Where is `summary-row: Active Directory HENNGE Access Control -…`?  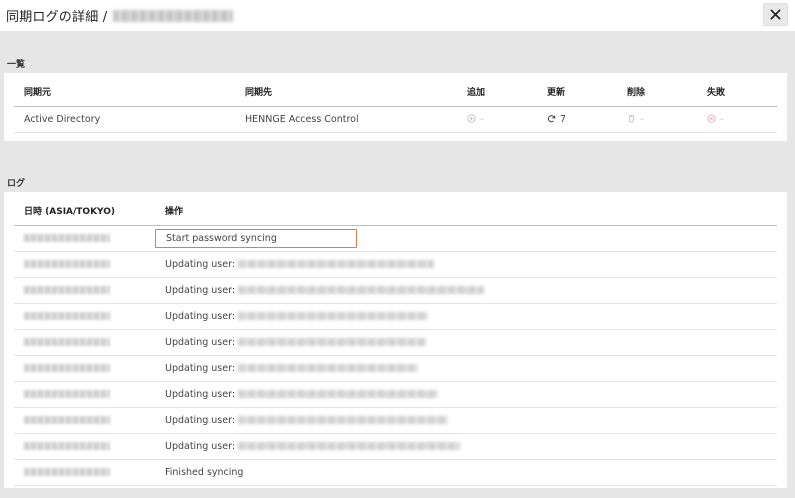 summary-row: Active Directory HENNGE Access Control -… is located at coordinates (395, 119).